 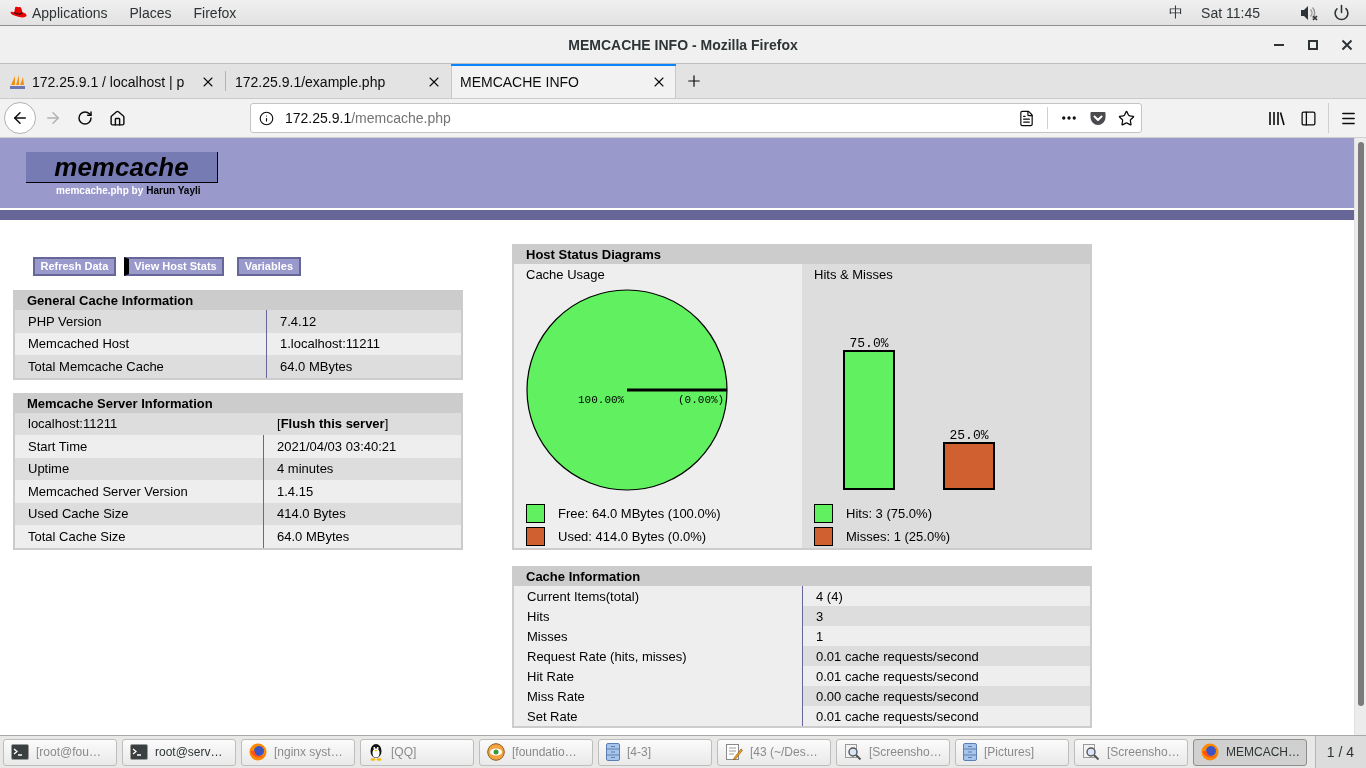 What do you see at coordinates (898, 536) in the screenshot?
I see `legend-label: Misses: 1 (25.0%)` at bounding box center [898, 536].